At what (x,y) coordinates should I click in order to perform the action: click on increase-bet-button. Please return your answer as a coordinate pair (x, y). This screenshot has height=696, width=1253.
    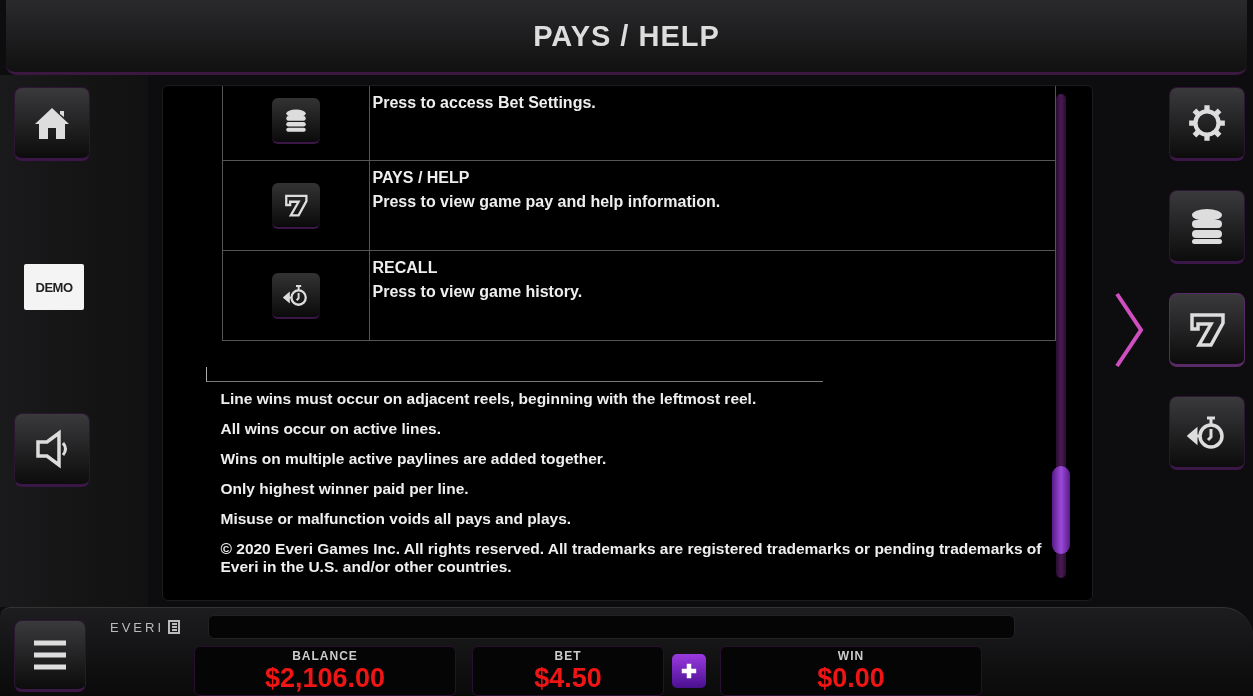
    Looking at the image, I should click on (689, 671).